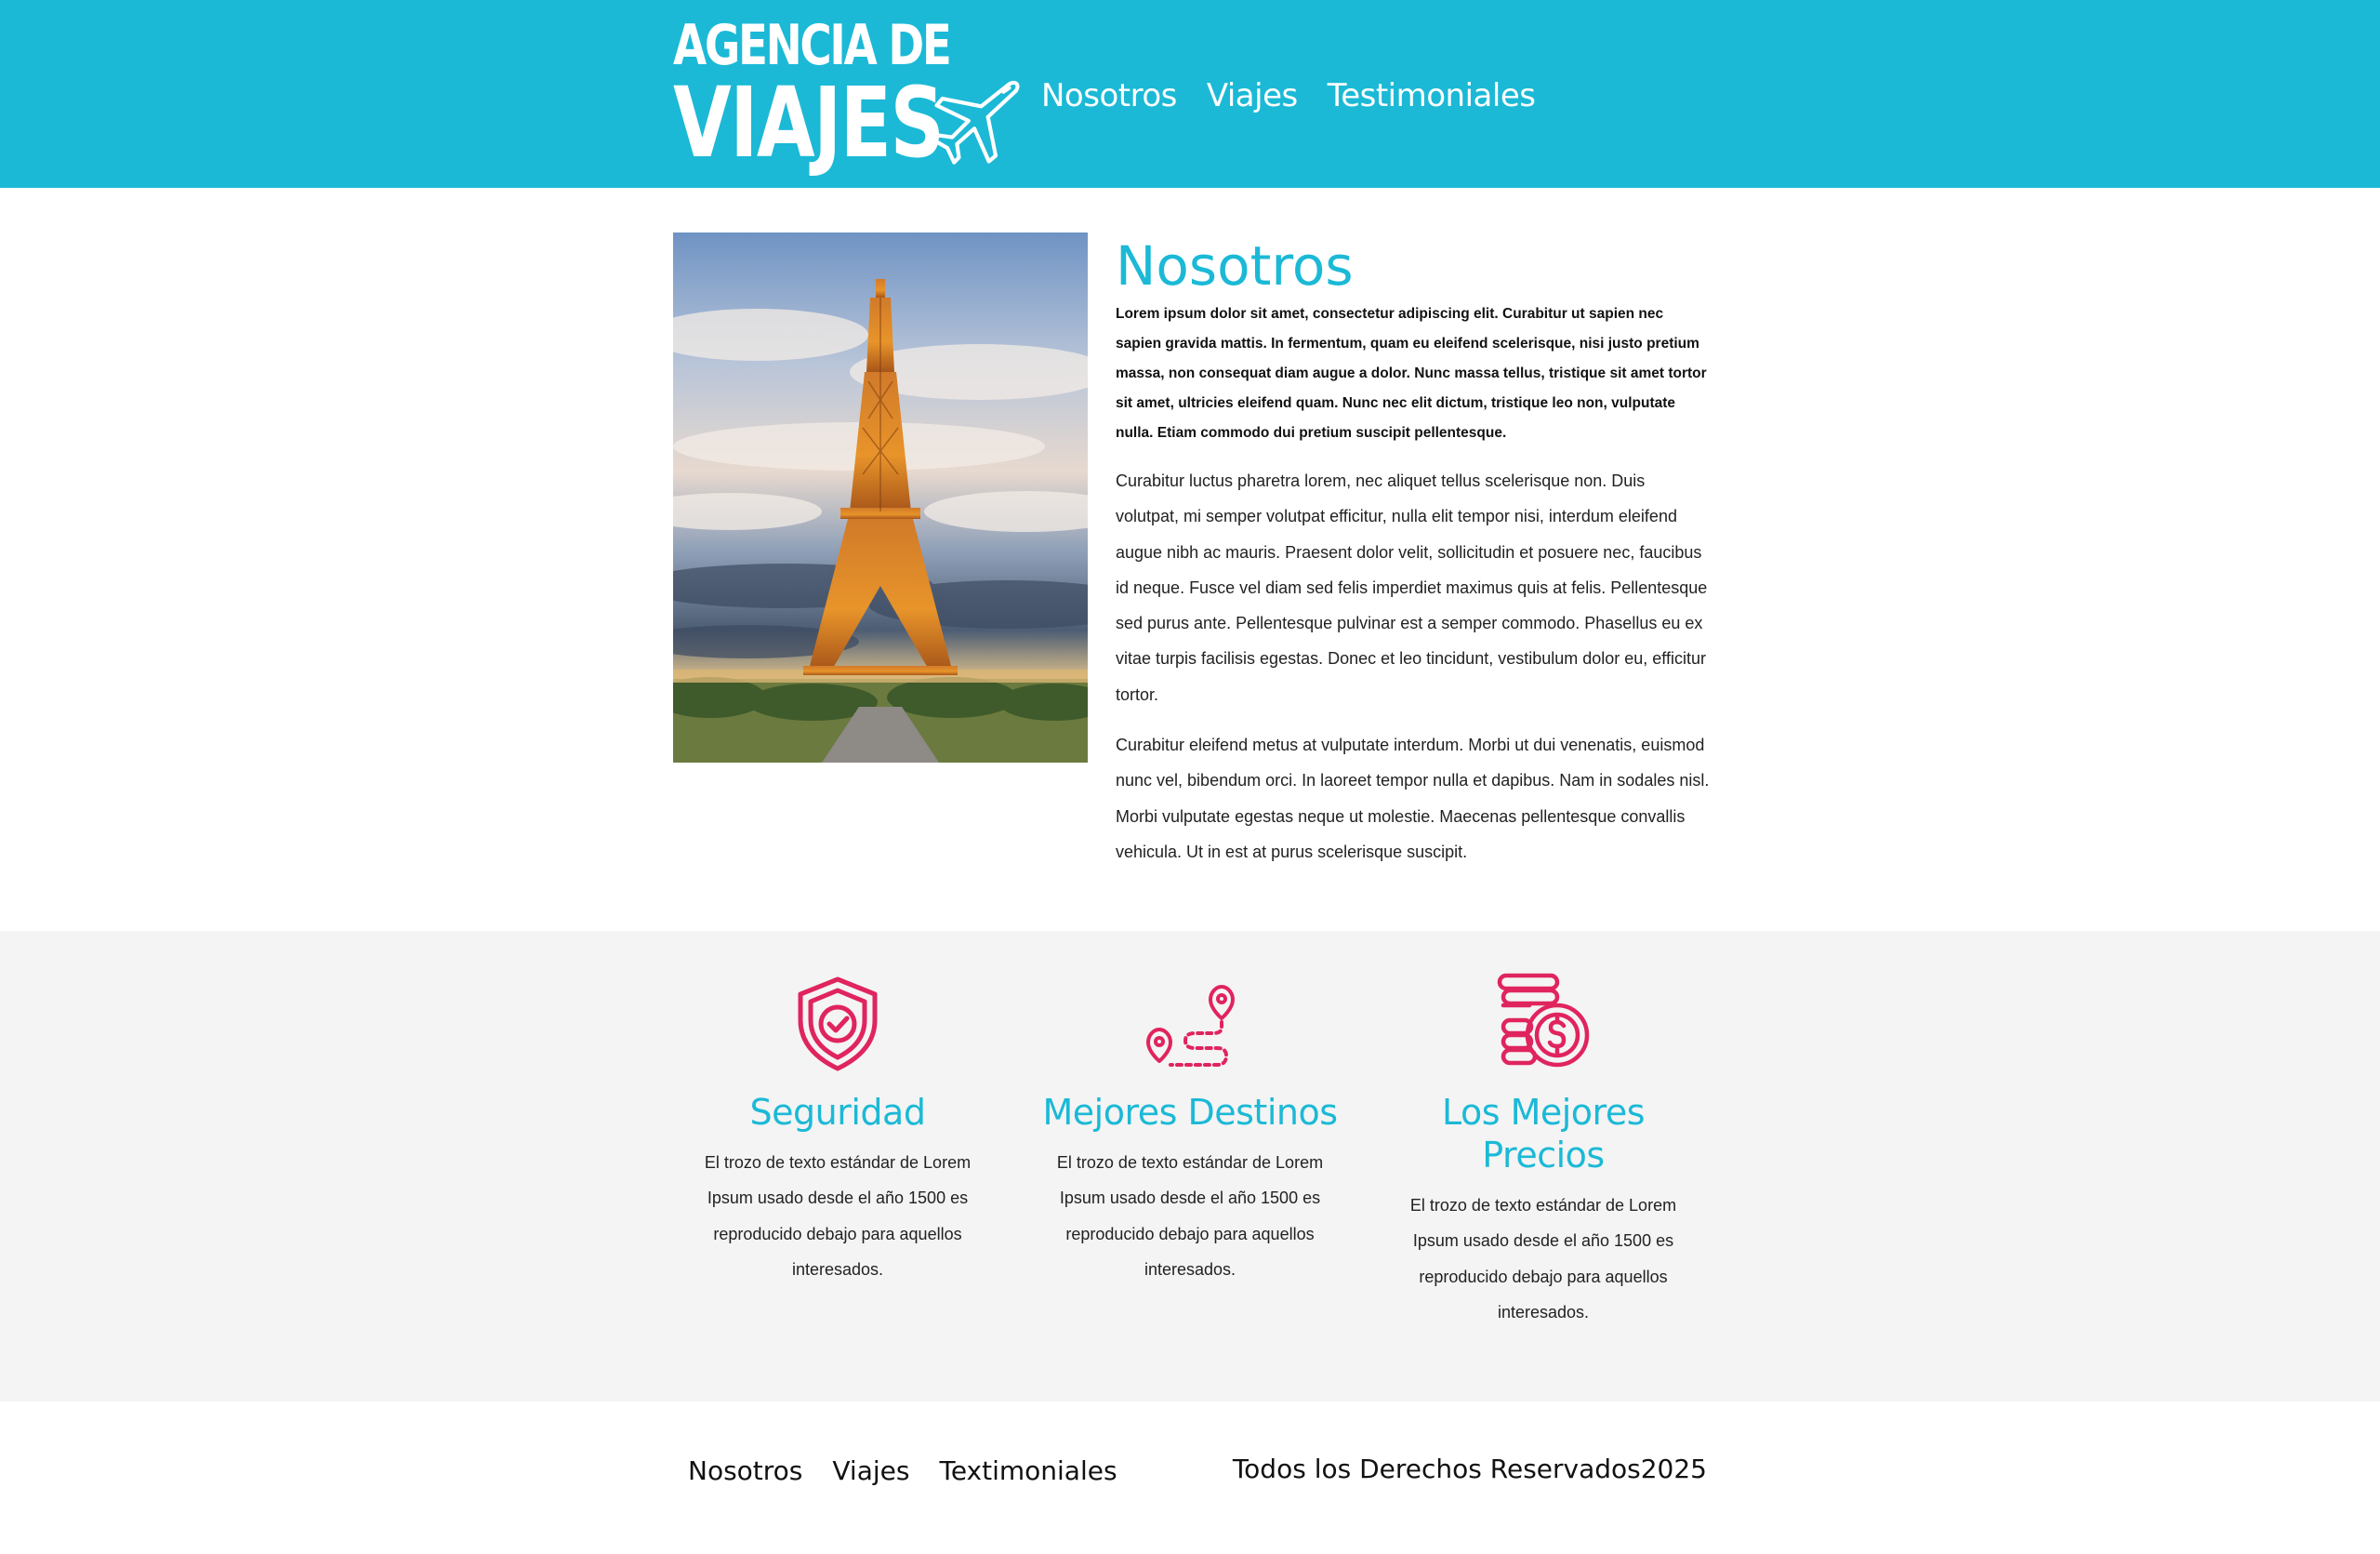  I want to click on feature-title: Mejores Destinos, so click(1190, 1112).